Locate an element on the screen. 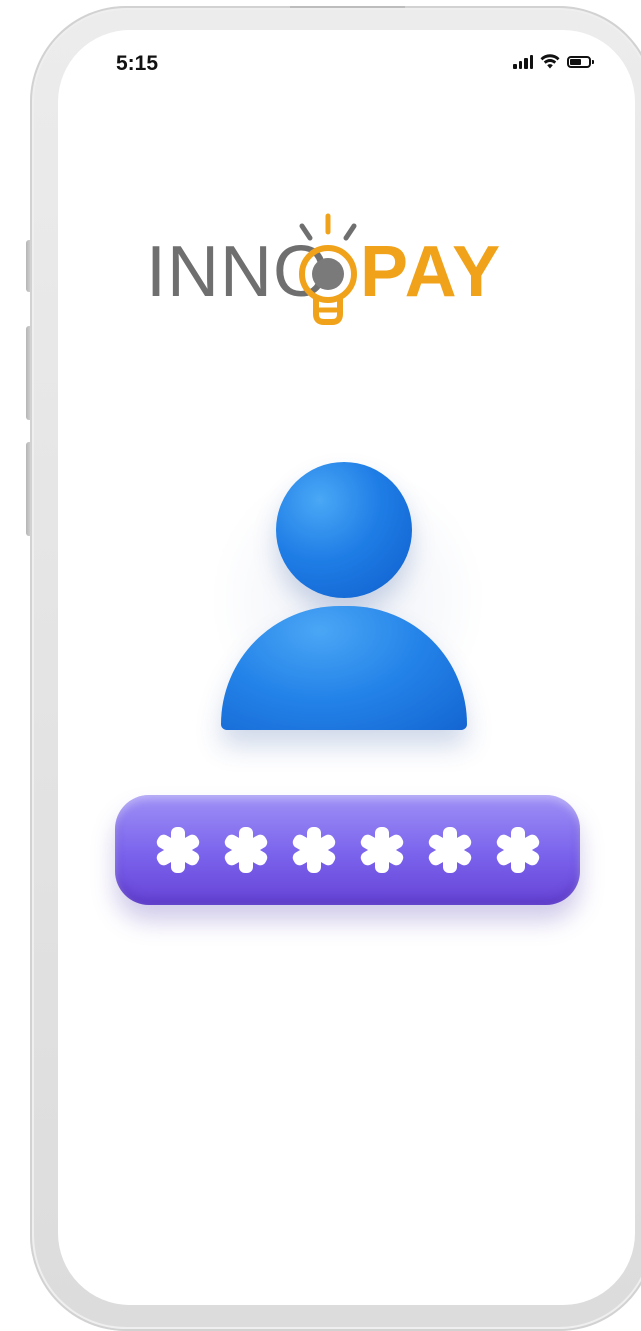 The width and height of the screenshot is (641, 1331). avatar-head is located at coordinates (344, 530).